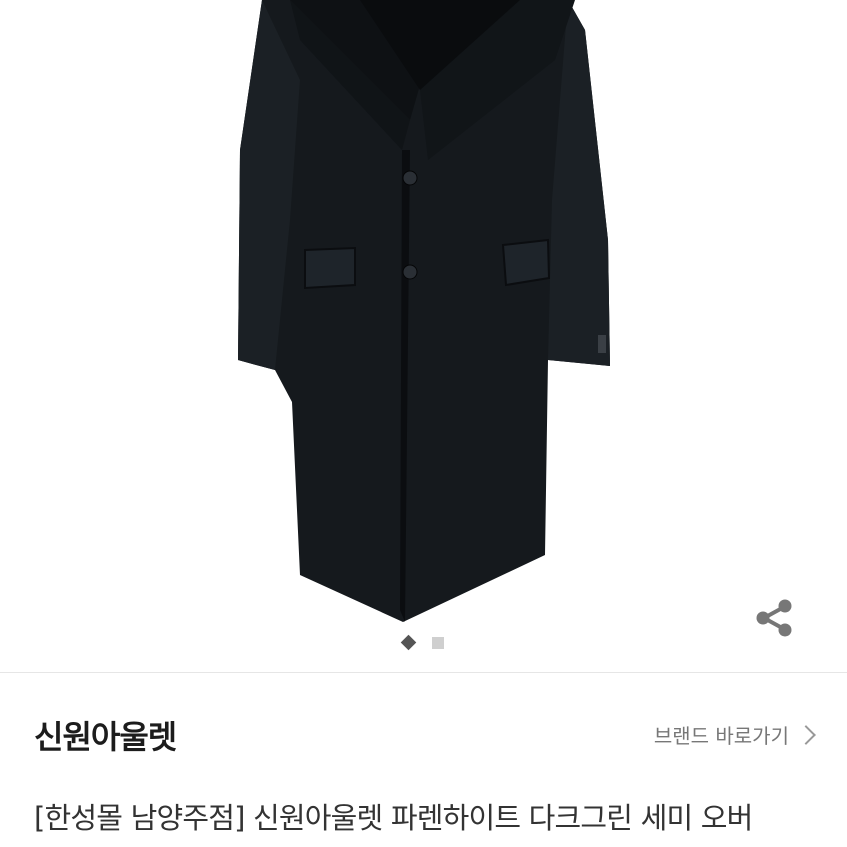  Describe the element at coordinates (423, 735) in the screenshot. I see `brand-row: 신원아울렛 브랜드 바로가기` at that location.